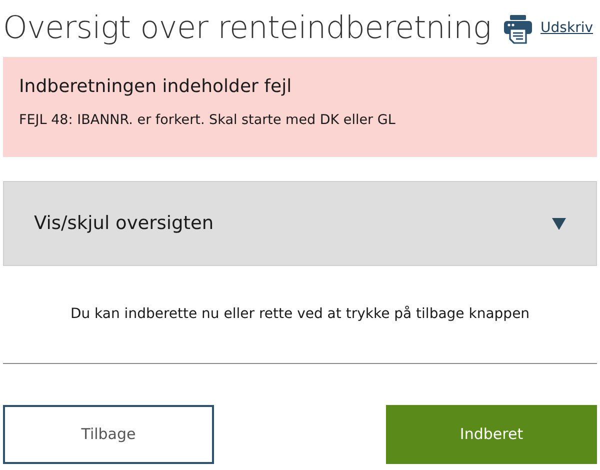  What do you see at coordinates (108, 434) in the screenshot?
I see `back-button: Tilbage` at bounding box center [108, 434].